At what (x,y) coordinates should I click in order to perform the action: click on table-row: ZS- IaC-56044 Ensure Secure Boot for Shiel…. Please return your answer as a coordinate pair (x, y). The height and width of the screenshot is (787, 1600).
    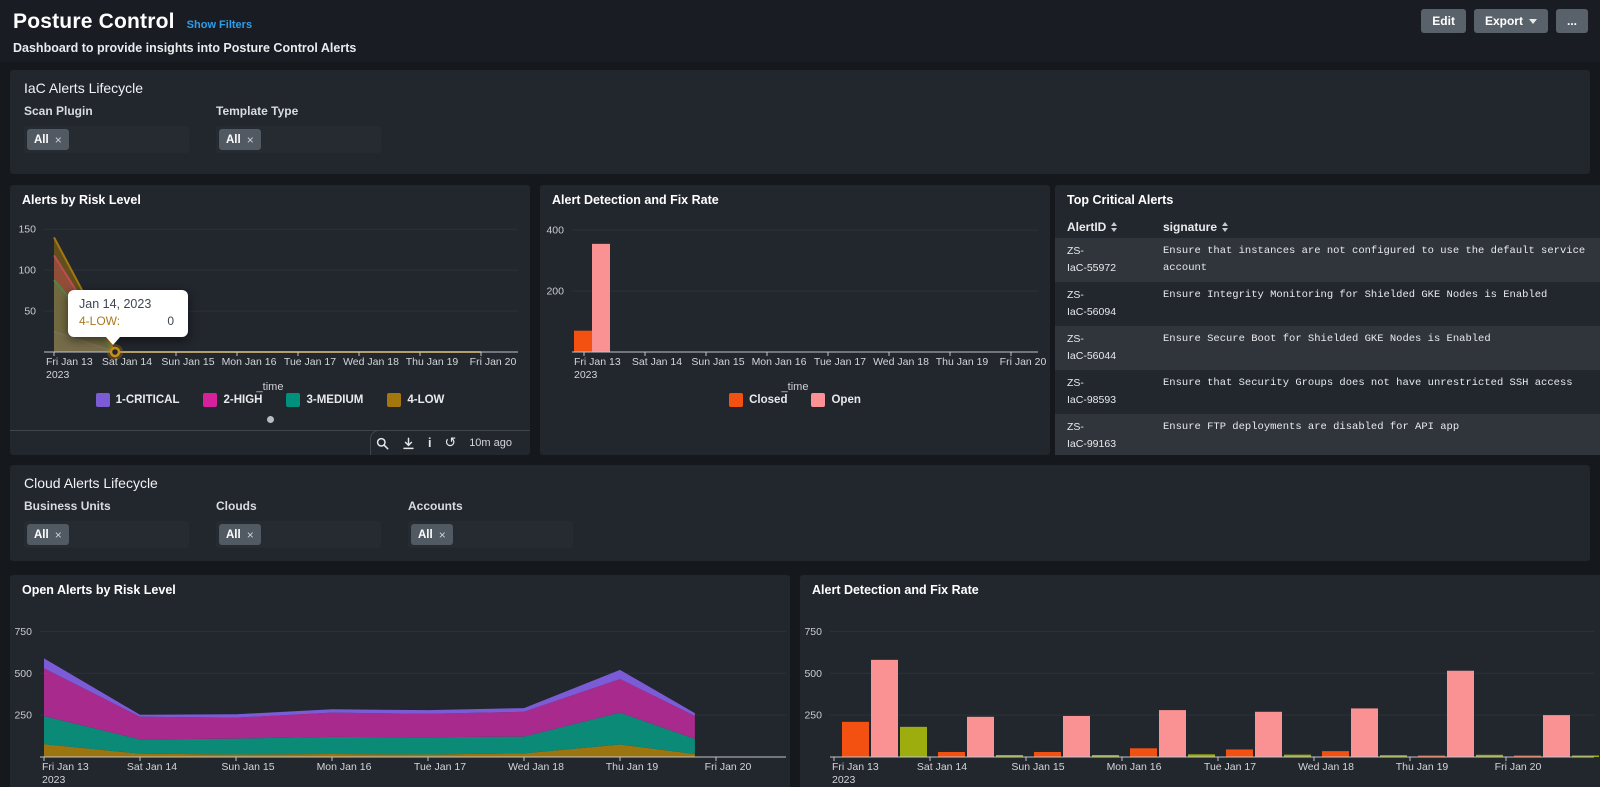
    Looking at the image, I should click on (1327, 348).